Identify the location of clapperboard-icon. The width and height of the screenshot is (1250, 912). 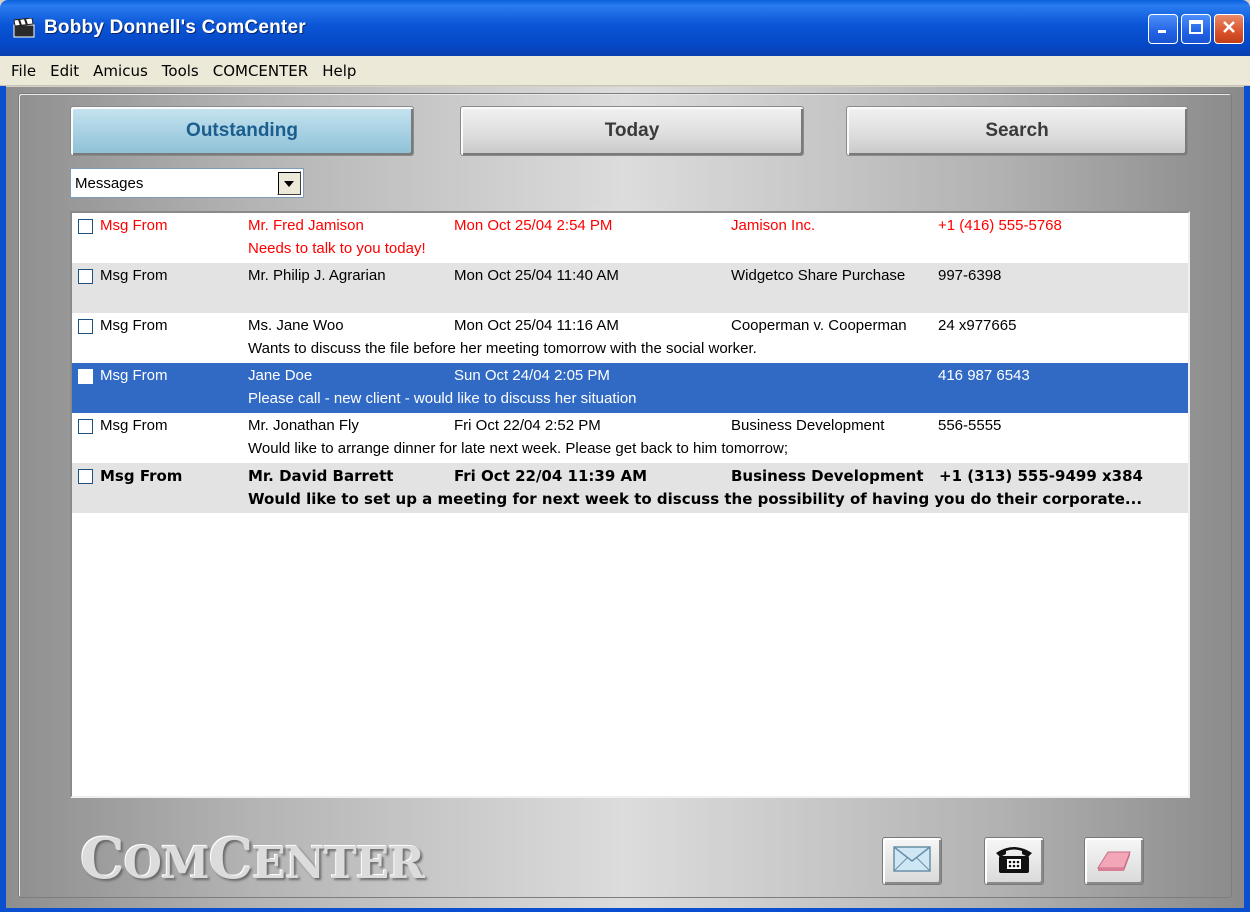
(24, 27).